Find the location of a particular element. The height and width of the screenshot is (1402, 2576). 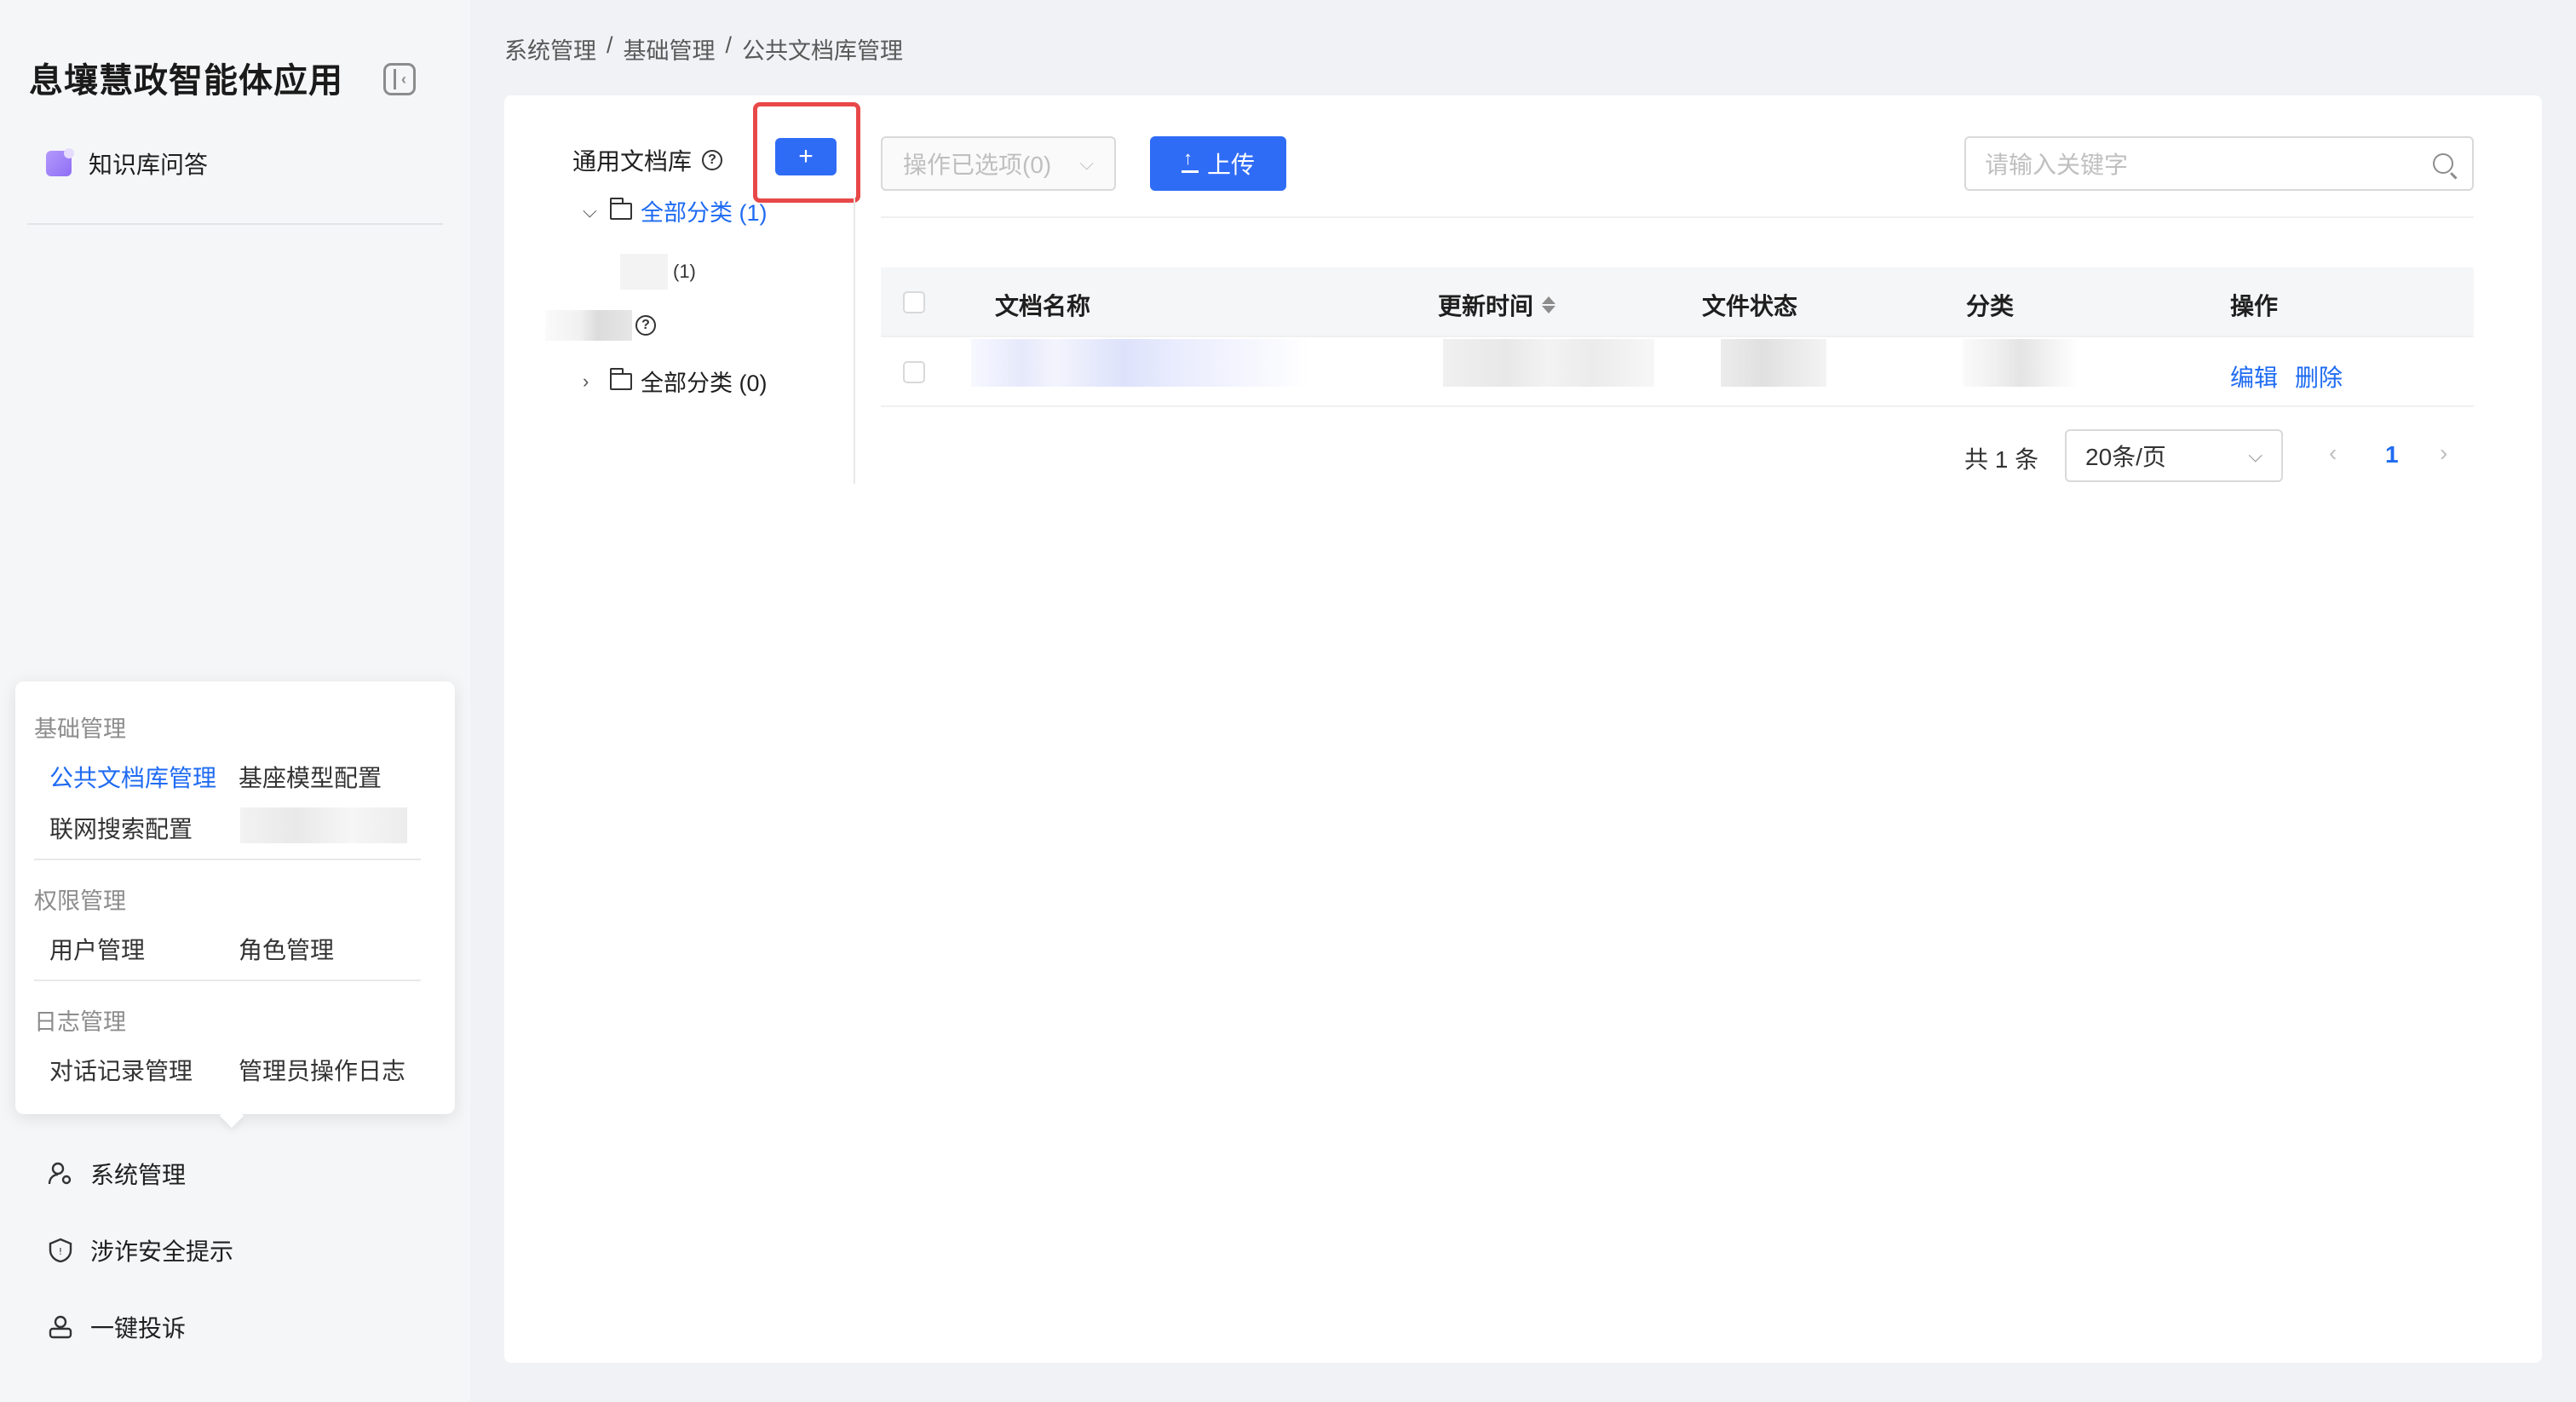

tree-node-all-categories: ⌵ 全部分类 (1) is located at coordinates (675, 210).